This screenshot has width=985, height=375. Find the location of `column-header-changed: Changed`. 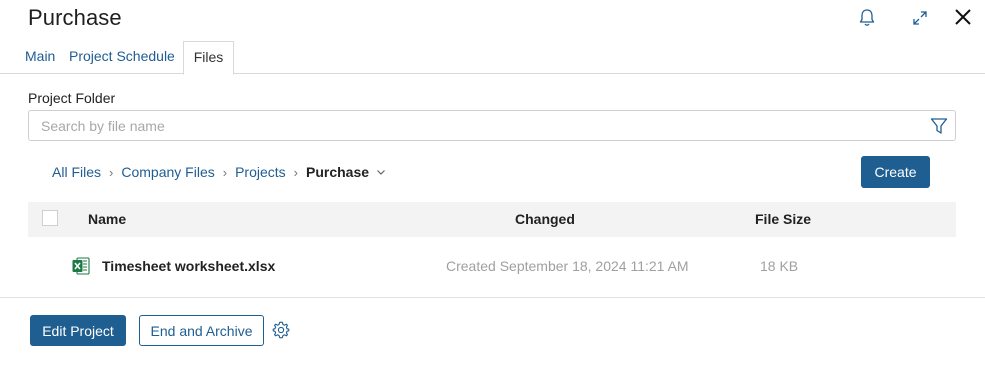

column-header-changed: Changed is located at coordinates (545, 219).